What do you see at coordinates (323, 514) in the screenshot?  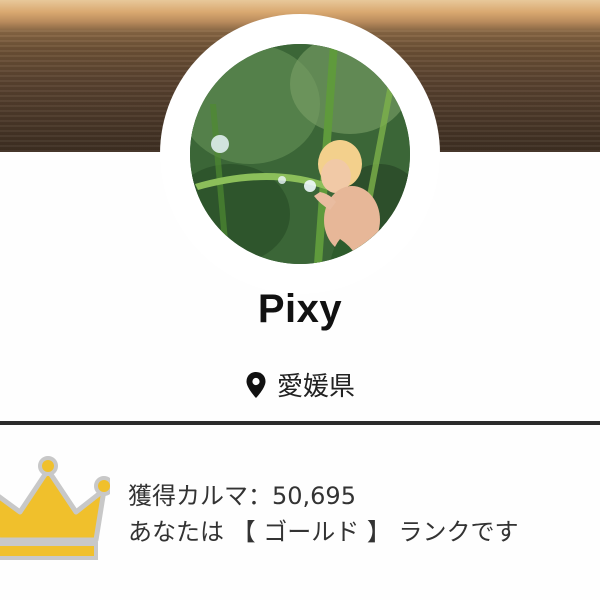 I see `karma-info: 獲得カルマ：50,695 あなたは 【 ゴールド 】 ランクです` at bounding box center [323, 514].